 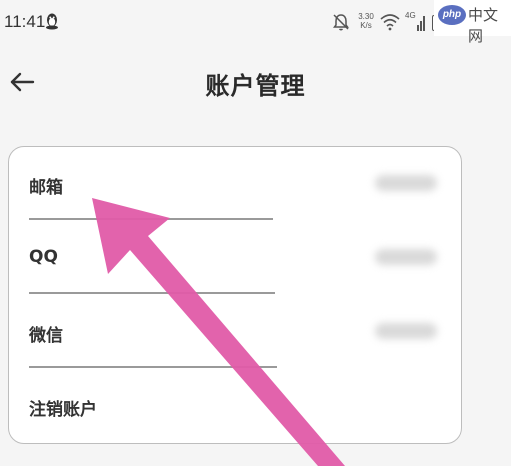 I want to click on account-item-wechat: 微信, so click(x=235, y=332).